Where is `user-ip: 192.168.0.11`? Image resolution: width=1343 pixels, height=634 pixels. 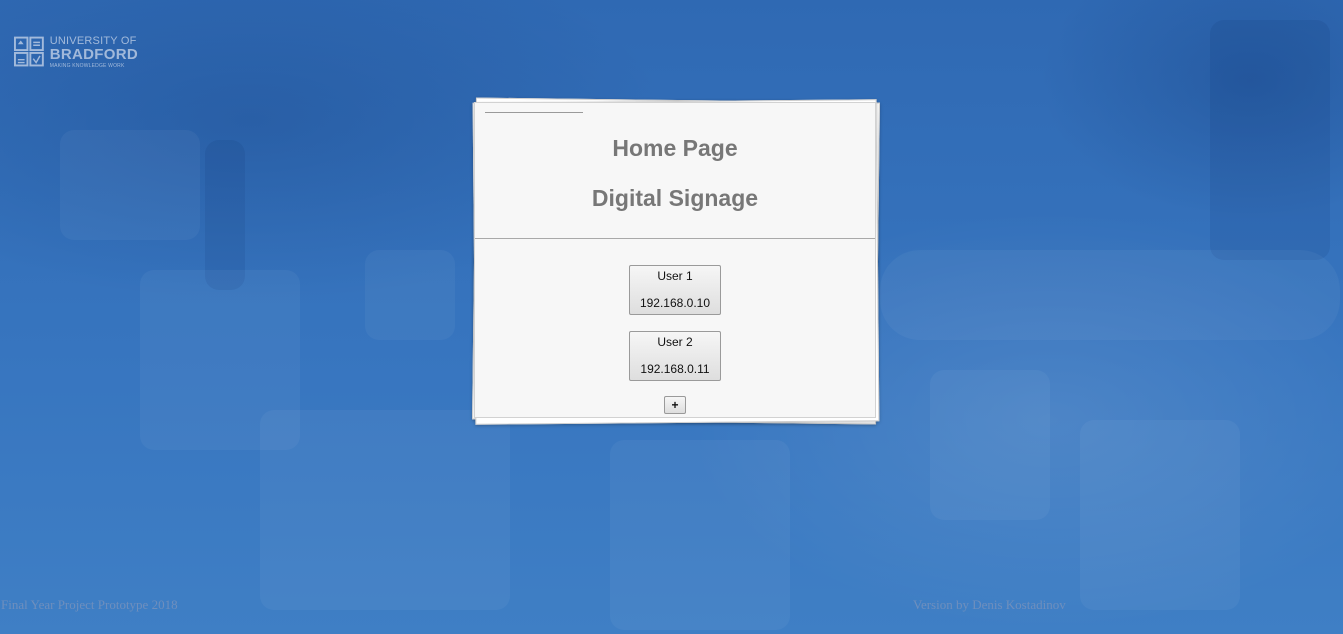
user-ip: 192.168.0.11 is located at coordinates (675, 369).